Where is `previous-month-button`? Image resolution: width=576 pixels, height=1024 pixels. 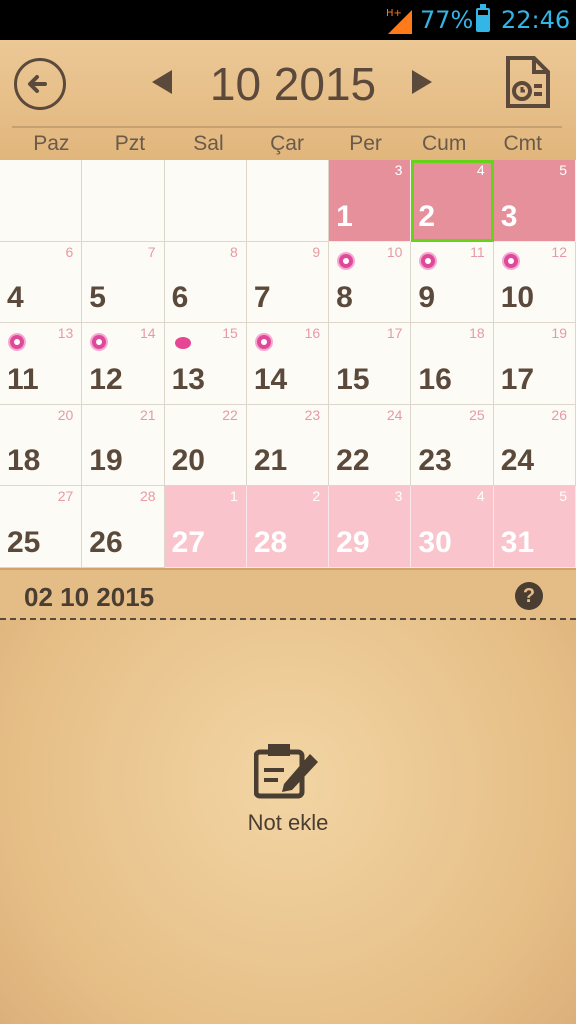 previous-month-button is located at coordinates (162, 82).